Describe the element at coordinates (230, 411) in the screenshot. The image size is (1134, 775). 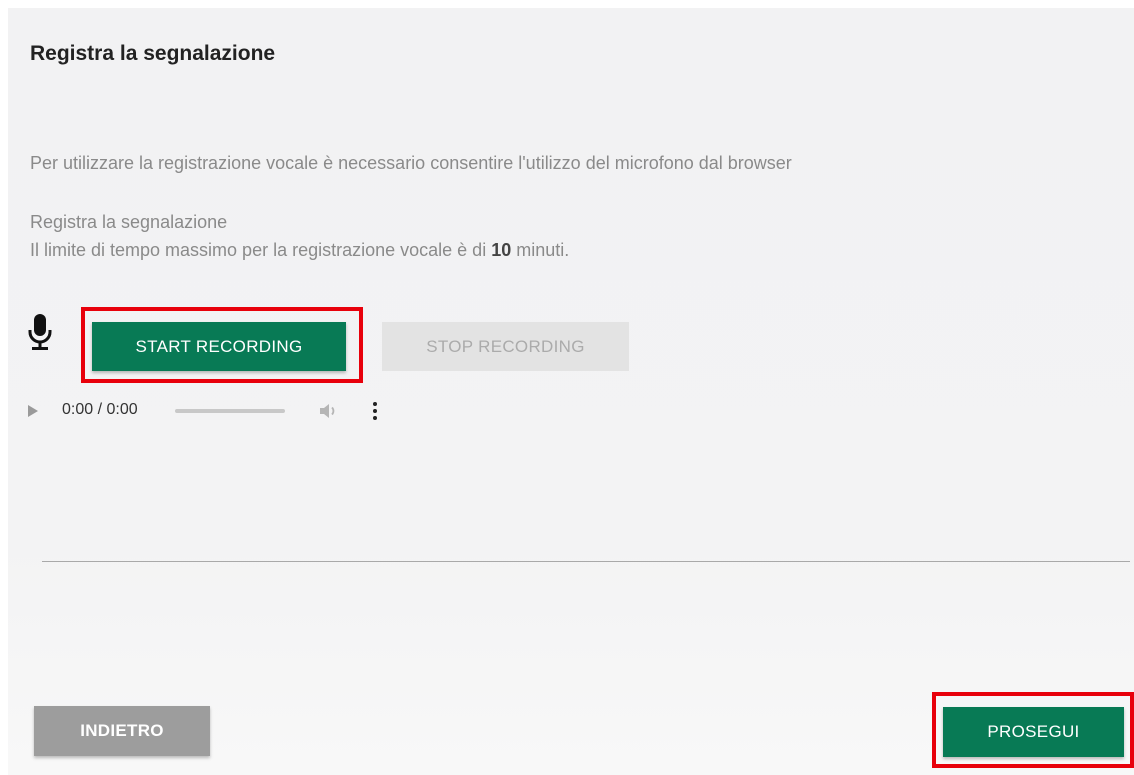
I see `audio-progress-bar` at that location.